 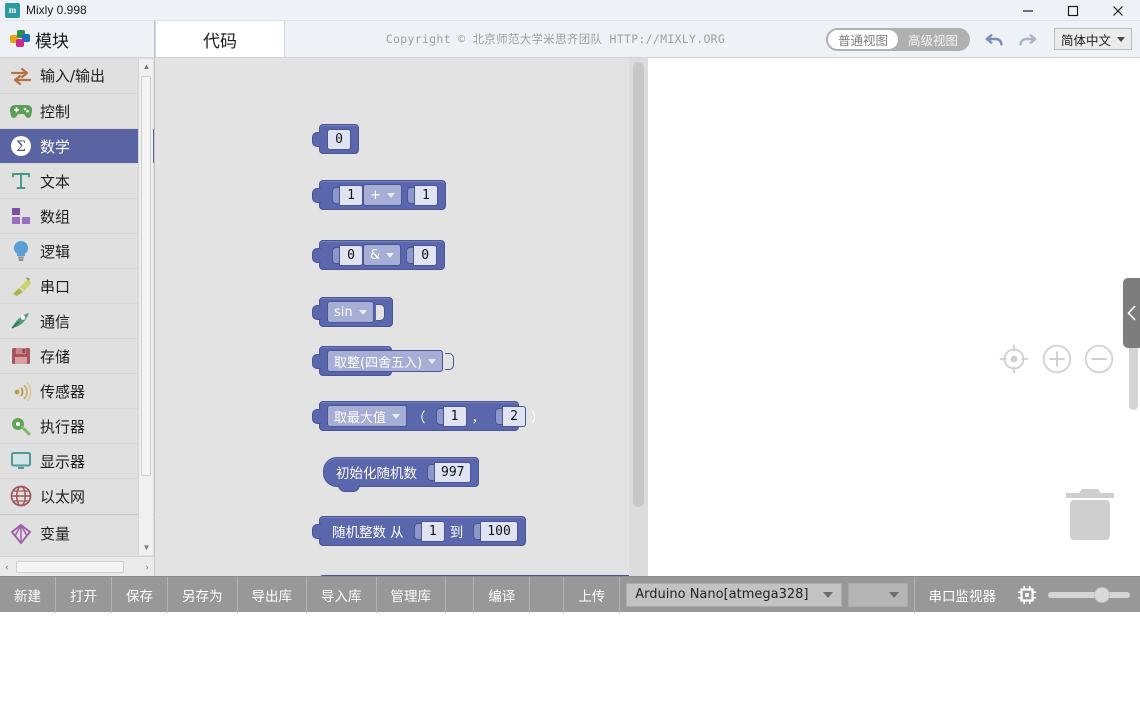 I want to click on number-field: 100, so click(x=499, y=531).